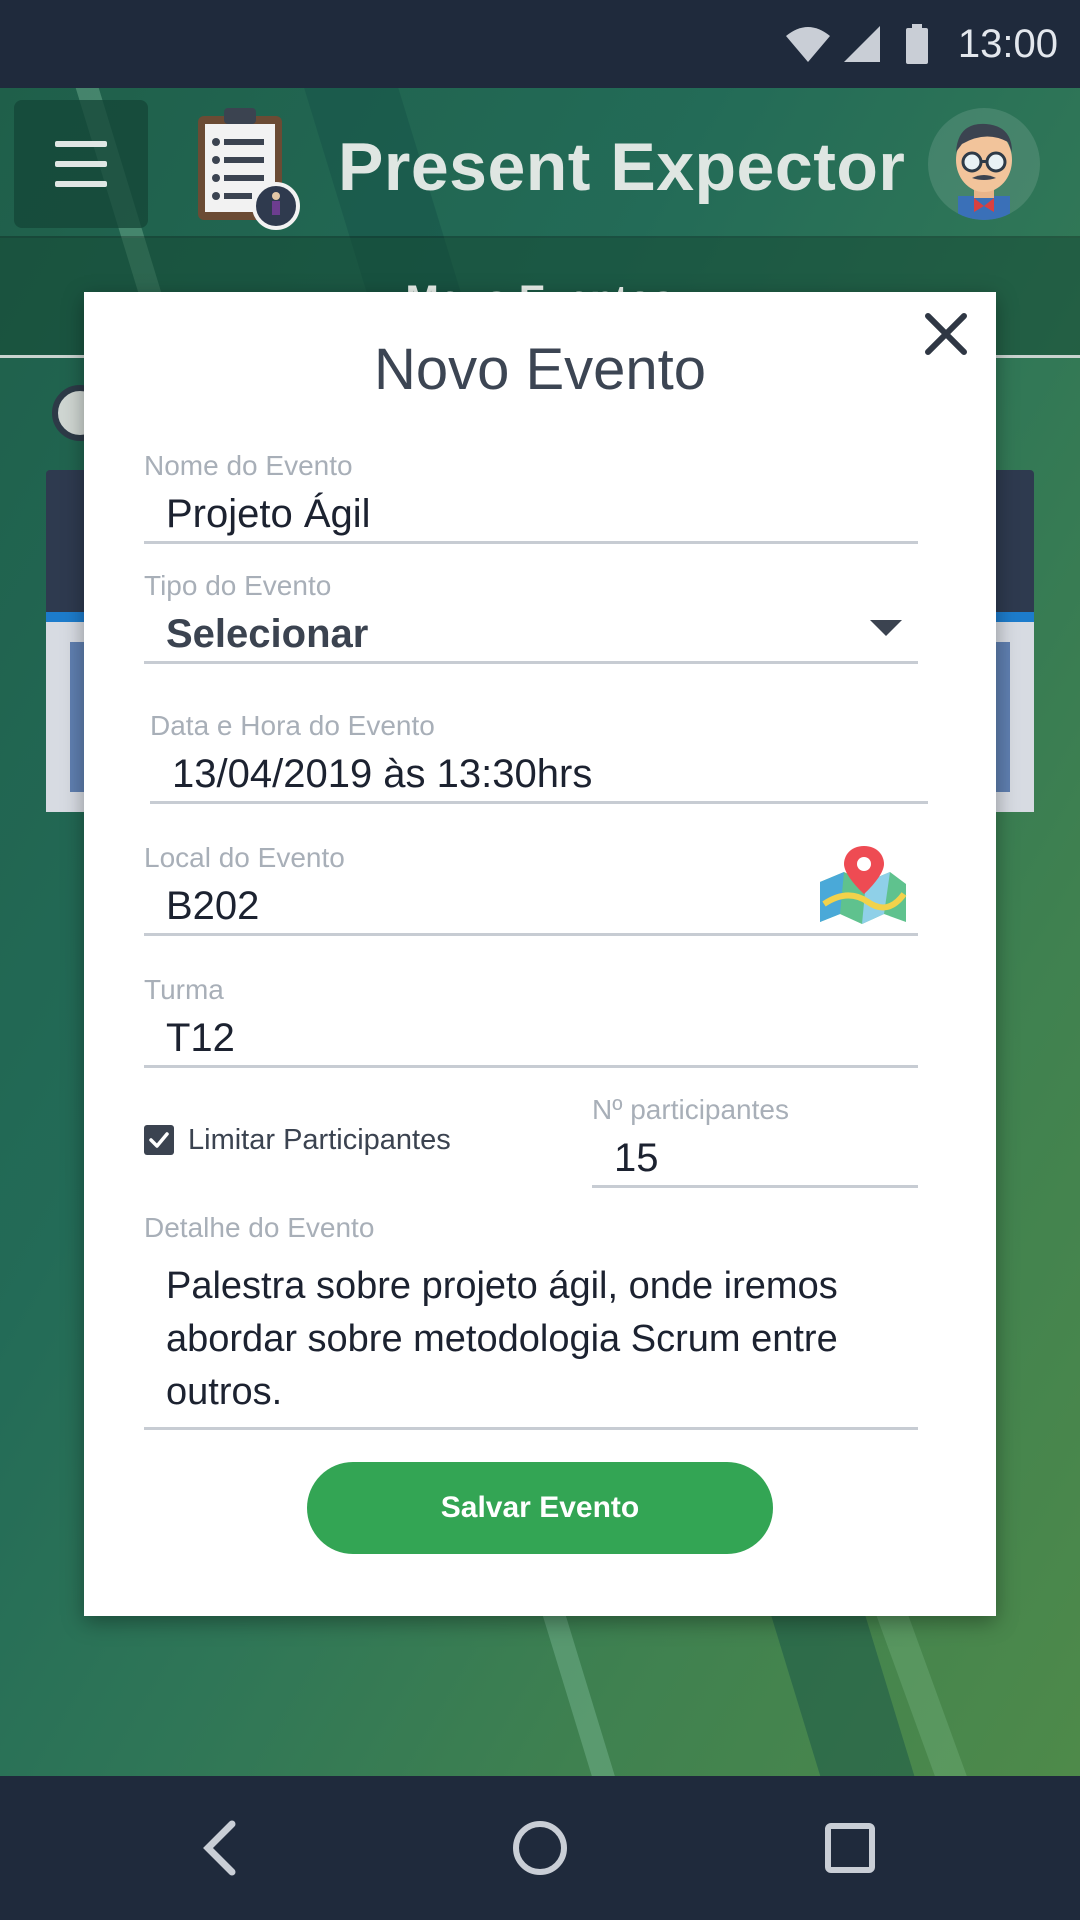 The height and width of the screenshot is (1920, 1080). I want to click on wifi-icon, so click(808, 44).